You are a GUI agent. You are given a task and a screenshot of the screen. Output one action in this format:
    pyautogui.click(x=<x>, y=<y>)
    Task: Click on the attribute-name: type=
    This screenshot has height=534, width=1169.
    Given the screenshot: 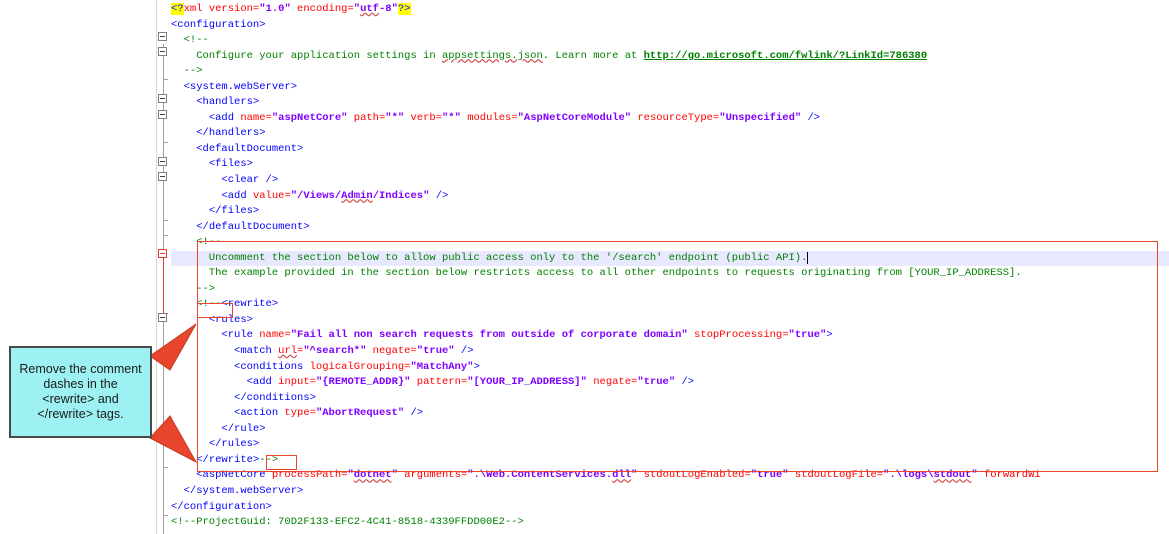 What is the action you would take?
    pyautogui.click(x=297, y=413)
    